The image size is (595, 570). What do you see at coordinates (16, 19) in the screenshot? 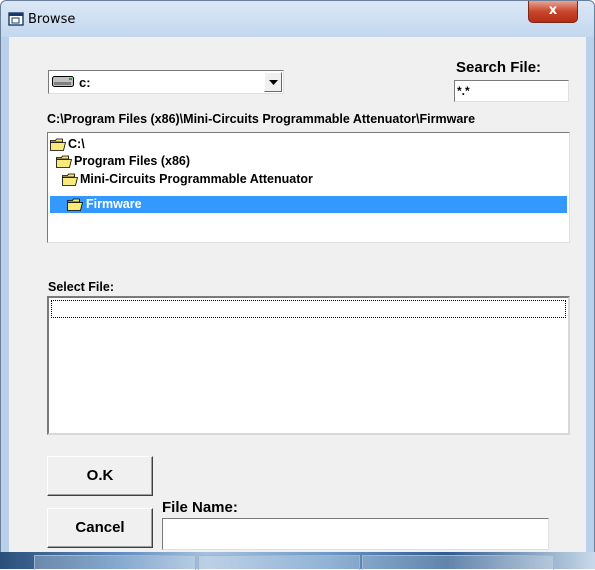
I see `app-icon` at bounding box center [16, 19].